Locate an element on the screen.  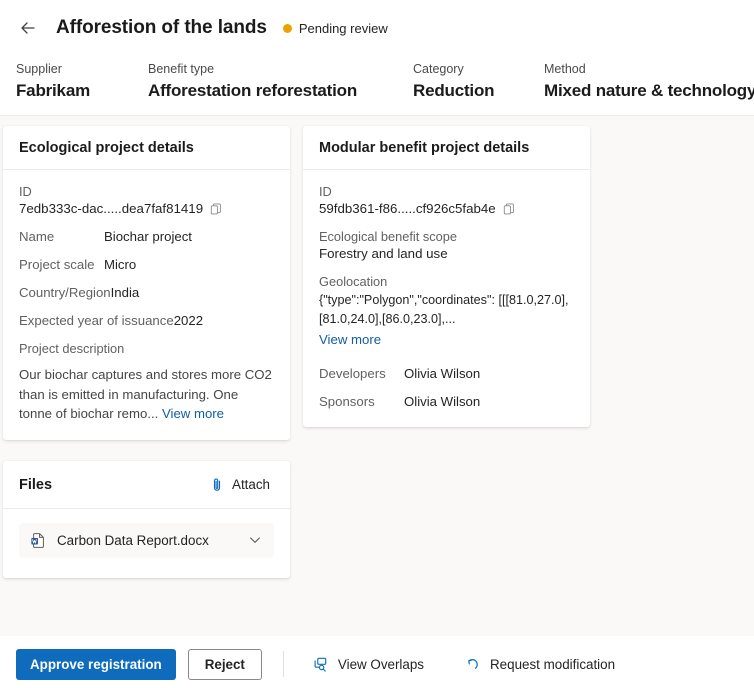
approve-registration-button: Approve registration is located at coordinates (96, 664).